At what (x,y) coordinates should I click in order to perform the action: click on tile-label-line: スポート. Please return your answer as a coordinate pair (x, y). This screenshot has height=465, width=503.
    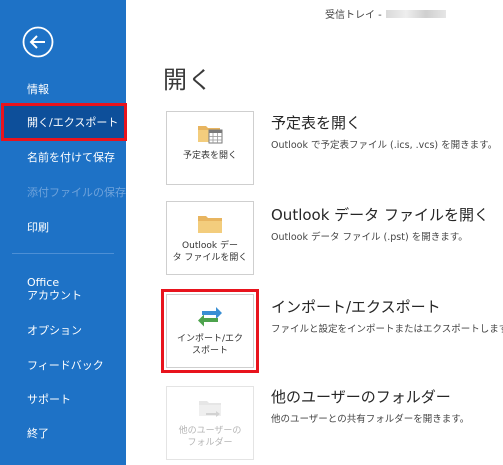
    Looking at the image, I should click on (209, 351).